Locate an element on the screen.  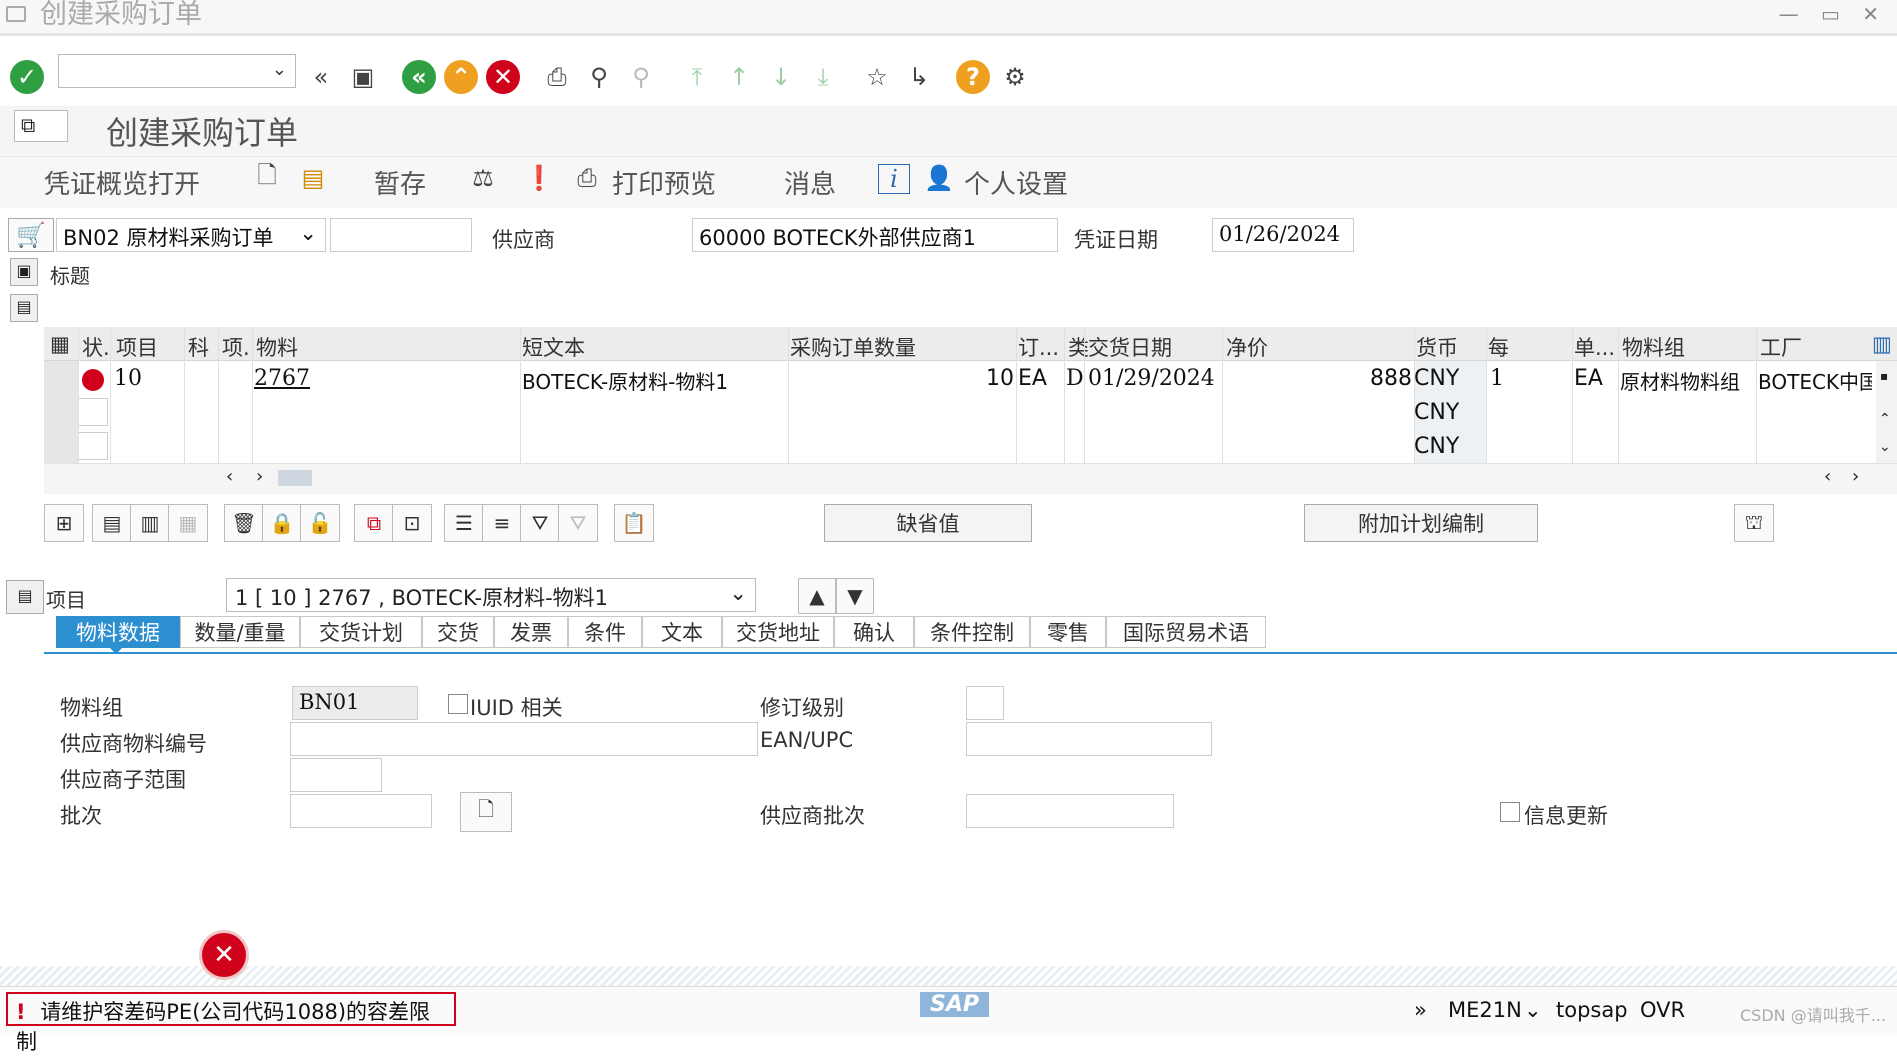
check-icon: ⚖ is located at coordinates (483, 178).